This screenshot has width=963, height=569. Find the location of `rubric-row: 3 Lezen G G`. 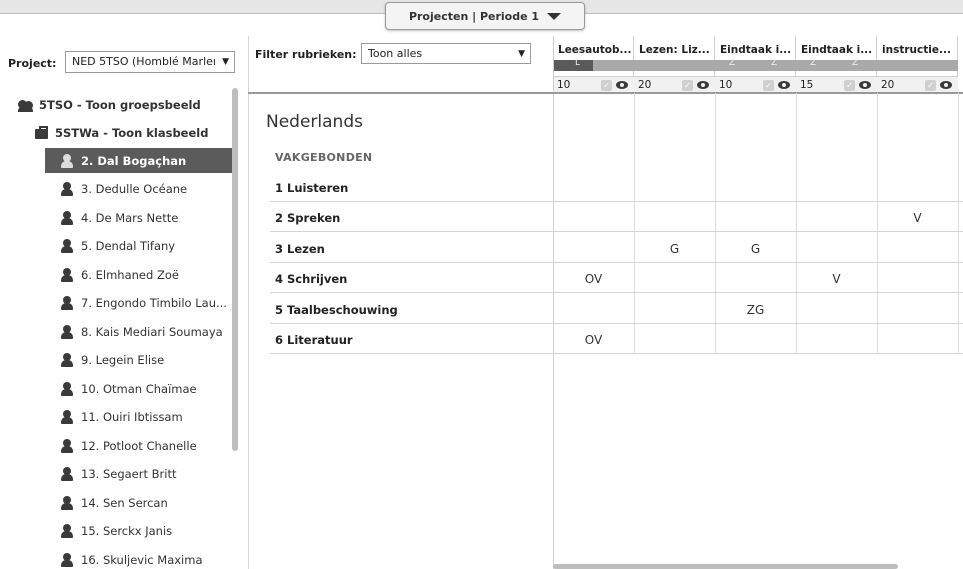

rubric-row: 3 Lezen G G is located at coordinates (616, 248).